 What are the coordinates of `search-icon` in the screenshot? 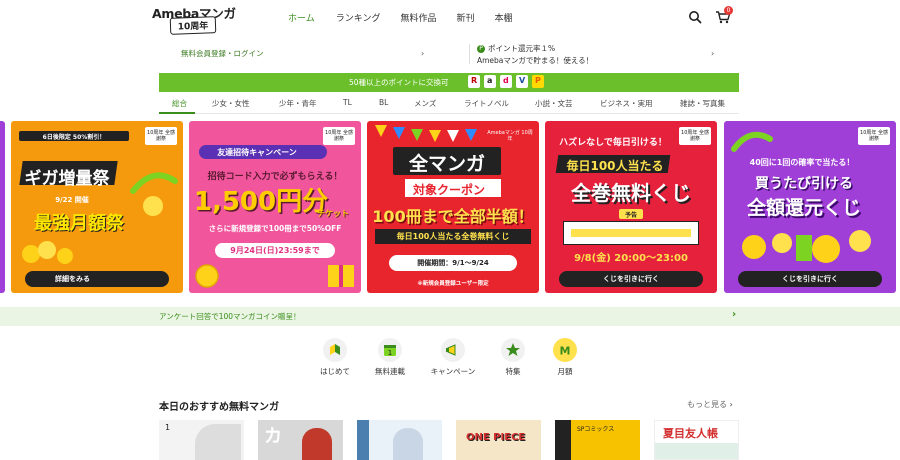 It's located at (696, 17).